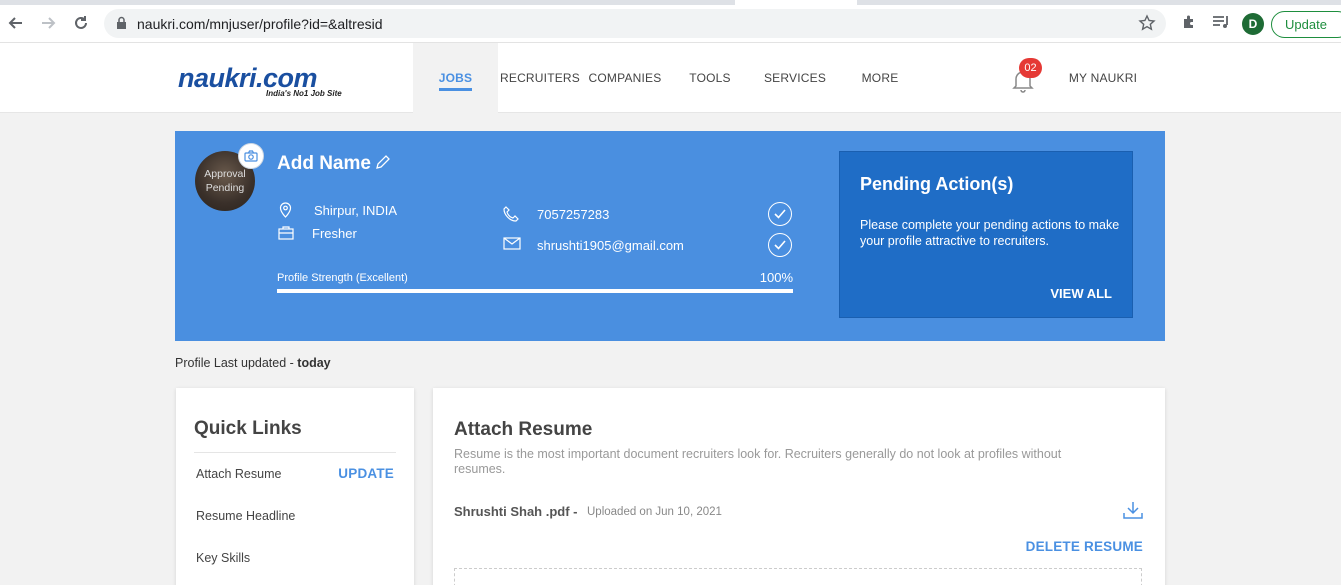  I want to click on location-pin-icon, so click(285, 212).